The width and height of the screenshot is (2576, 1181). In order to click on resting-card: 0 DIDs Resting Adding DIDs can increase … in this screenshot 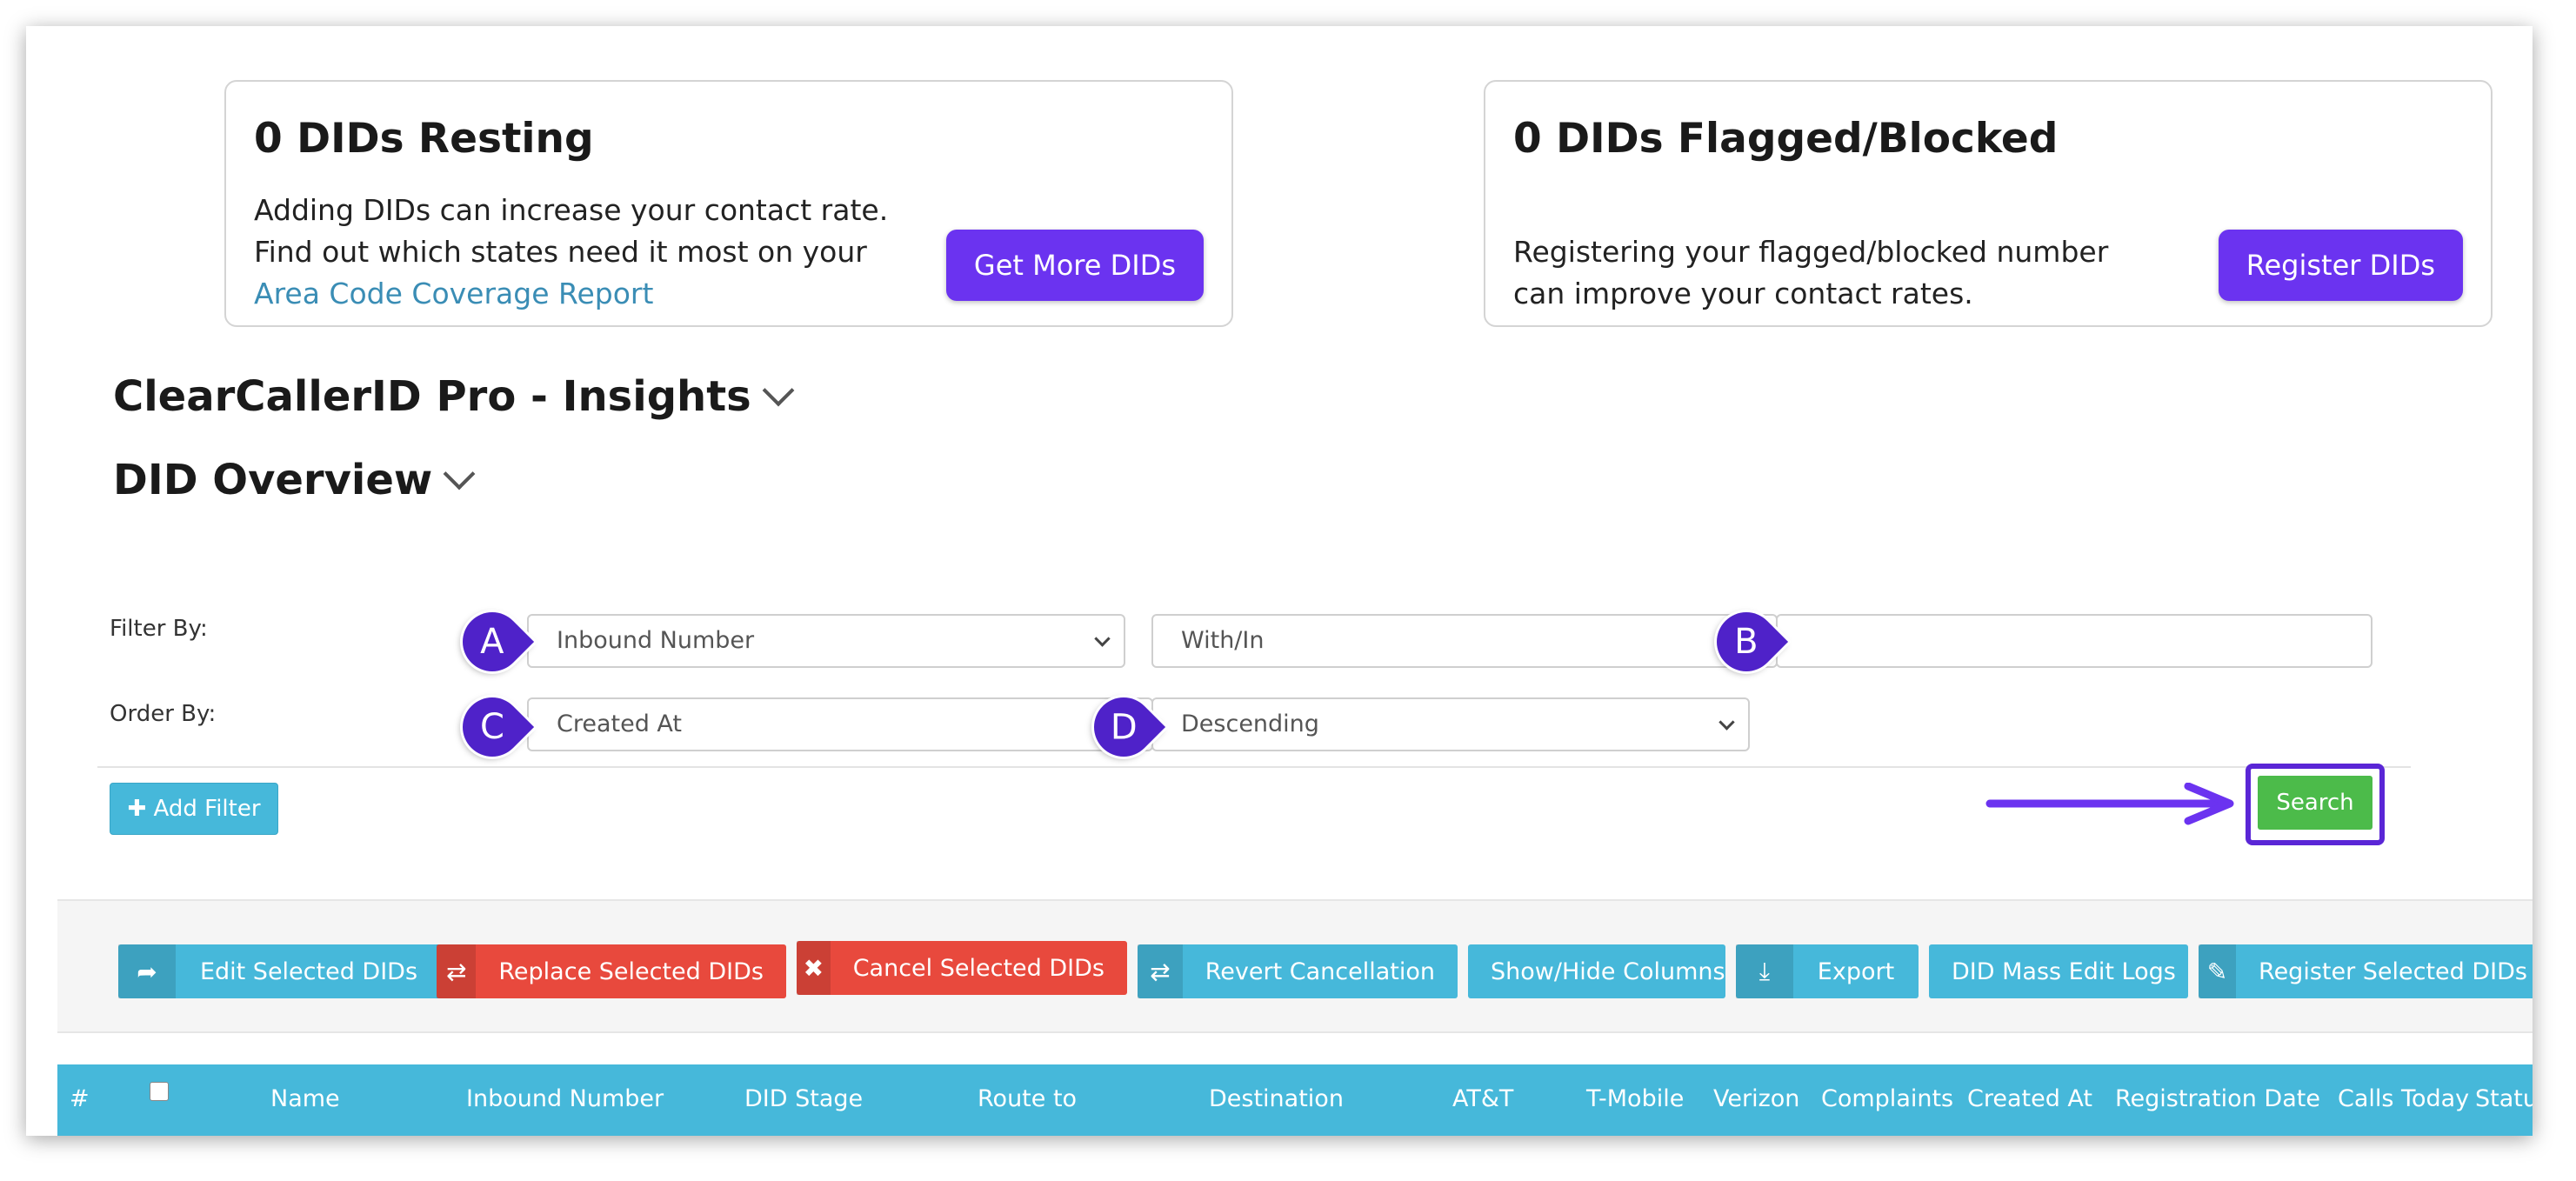, I will do `click(728, 203)`.